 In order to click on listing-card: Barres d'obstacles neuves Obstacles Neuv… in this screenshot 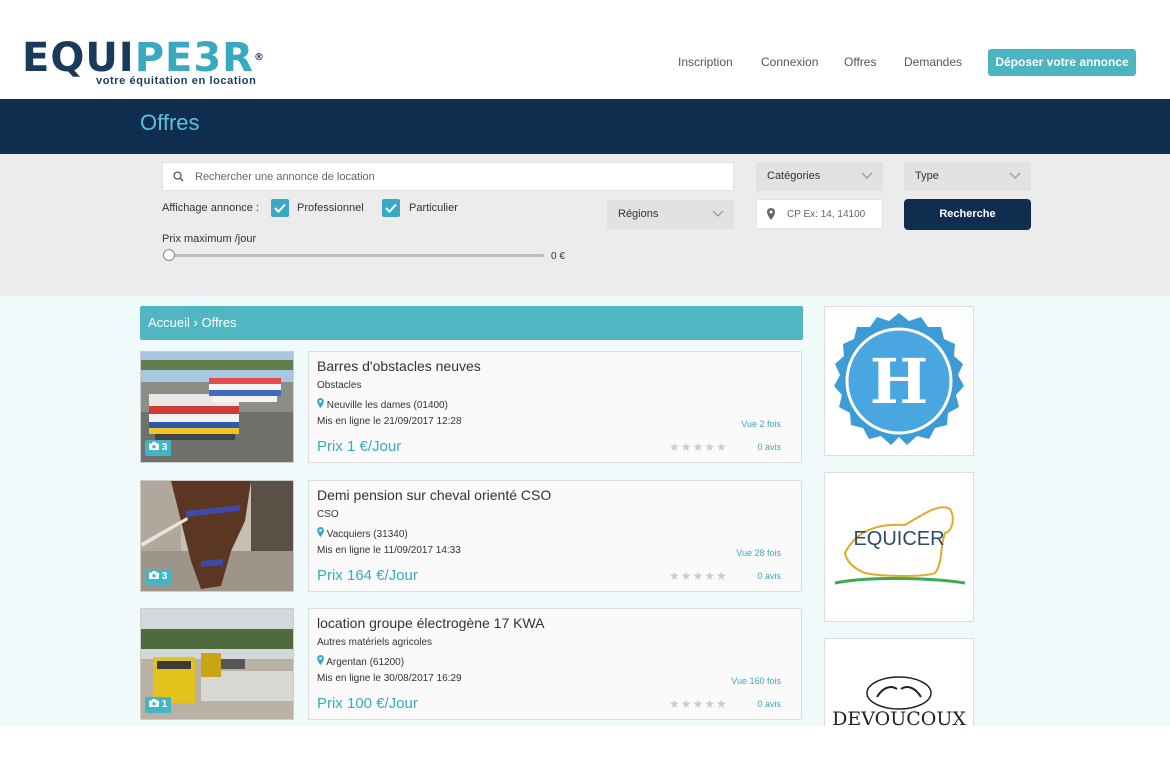, I will do `click(555, 407)`.